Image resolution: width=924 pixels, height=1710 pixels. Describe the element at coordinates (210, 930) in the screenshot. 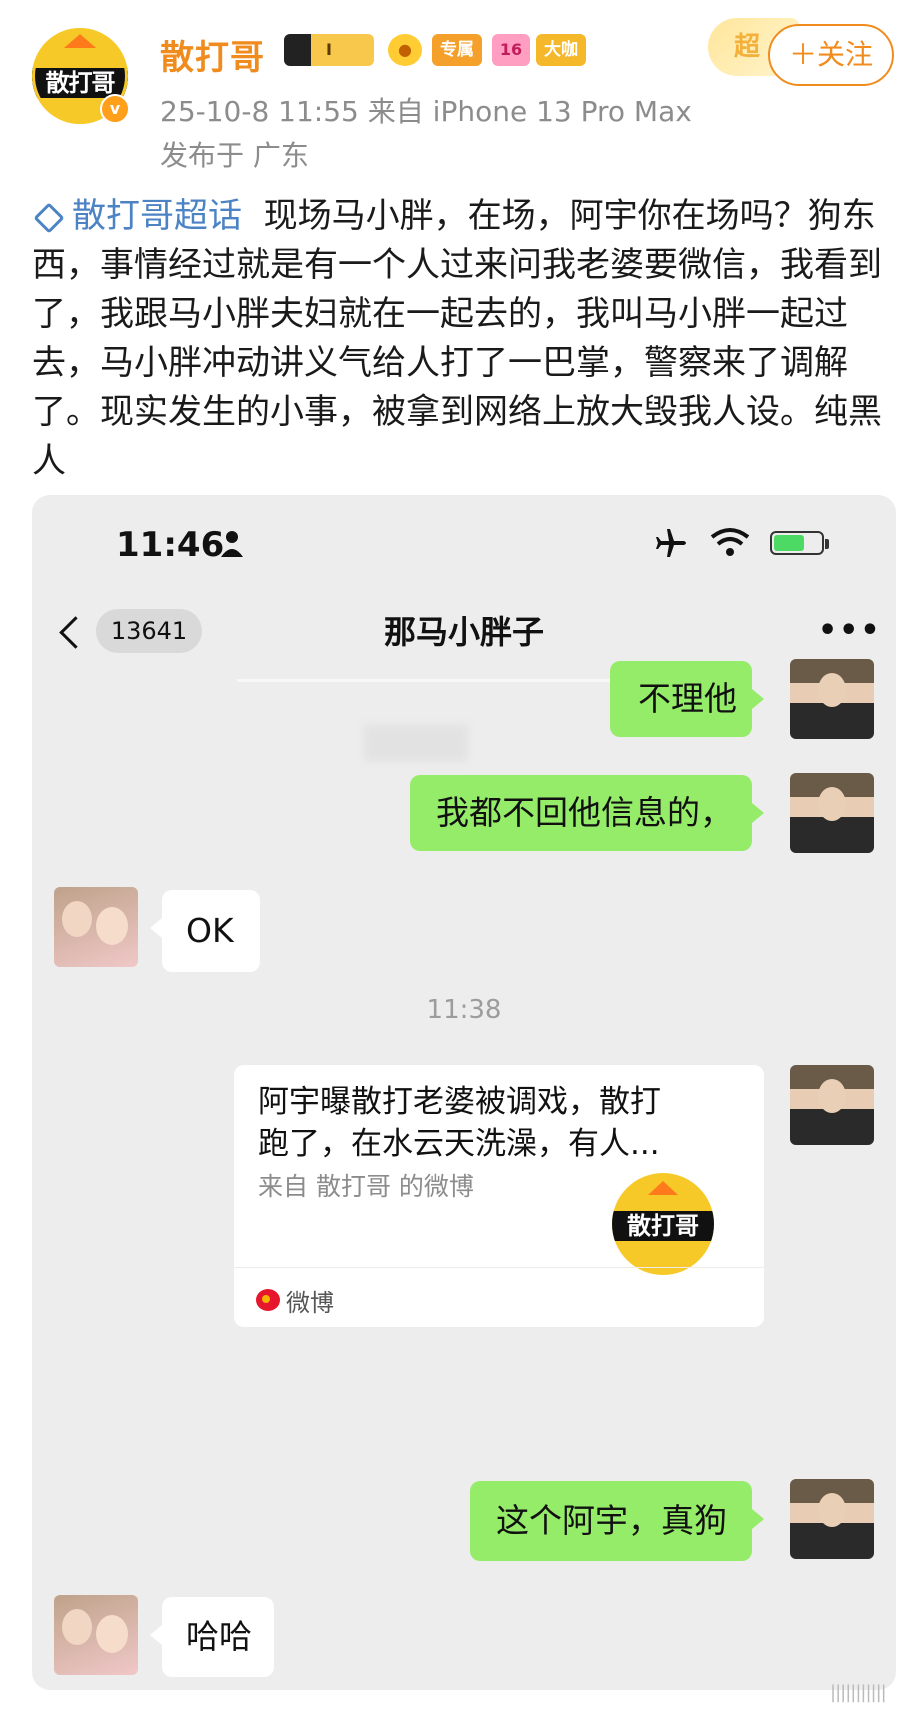

I see `message-text: OK` at that location.